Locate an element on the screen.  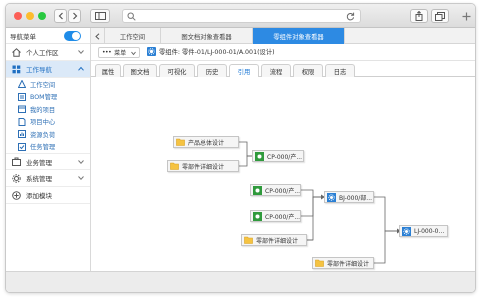
sidebar-group-label: 系统管理 is located at coordinates (39, 179).